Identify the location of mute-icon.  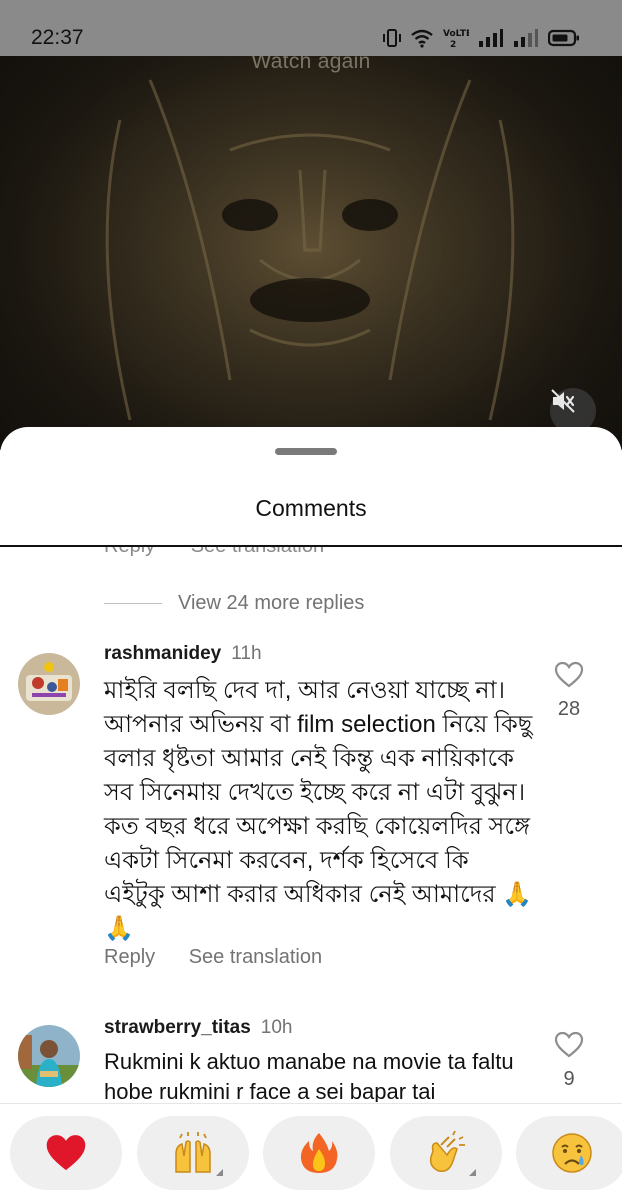
(563, 401).